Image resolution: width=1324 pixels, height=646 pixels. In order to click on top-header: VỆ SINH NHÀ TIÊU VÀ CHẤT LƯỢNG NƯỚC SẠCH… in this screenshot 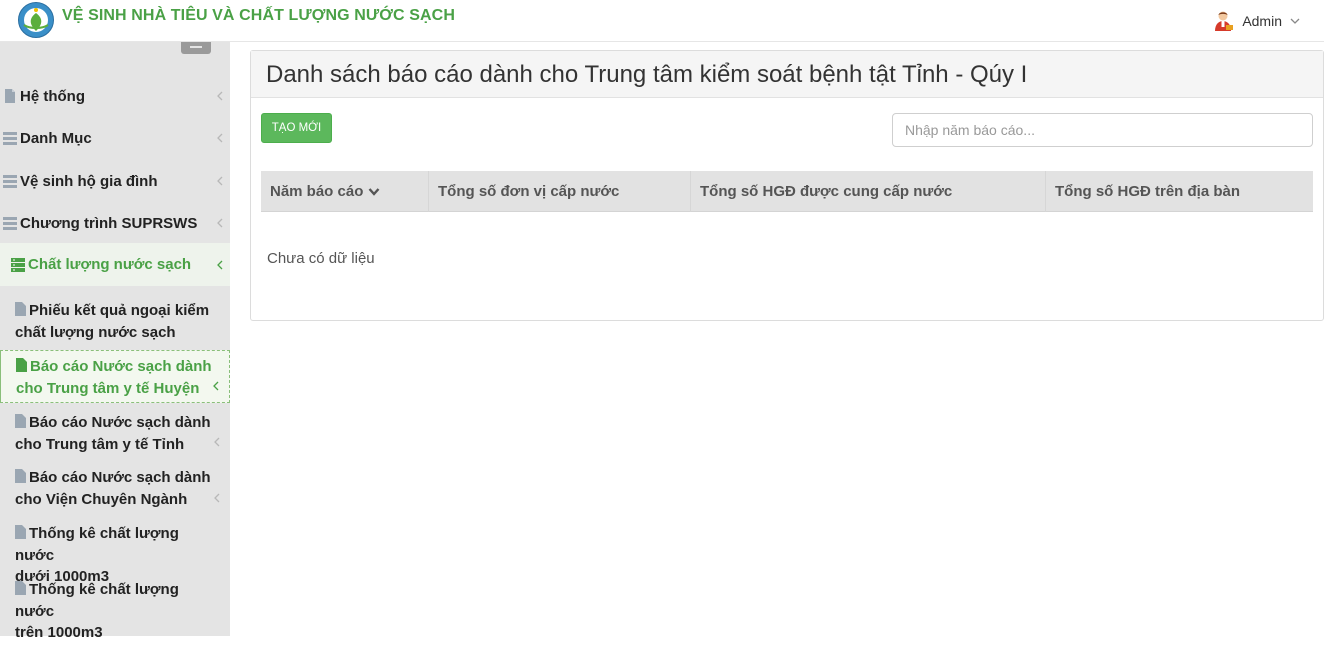, I will do `click(662, 21)`.